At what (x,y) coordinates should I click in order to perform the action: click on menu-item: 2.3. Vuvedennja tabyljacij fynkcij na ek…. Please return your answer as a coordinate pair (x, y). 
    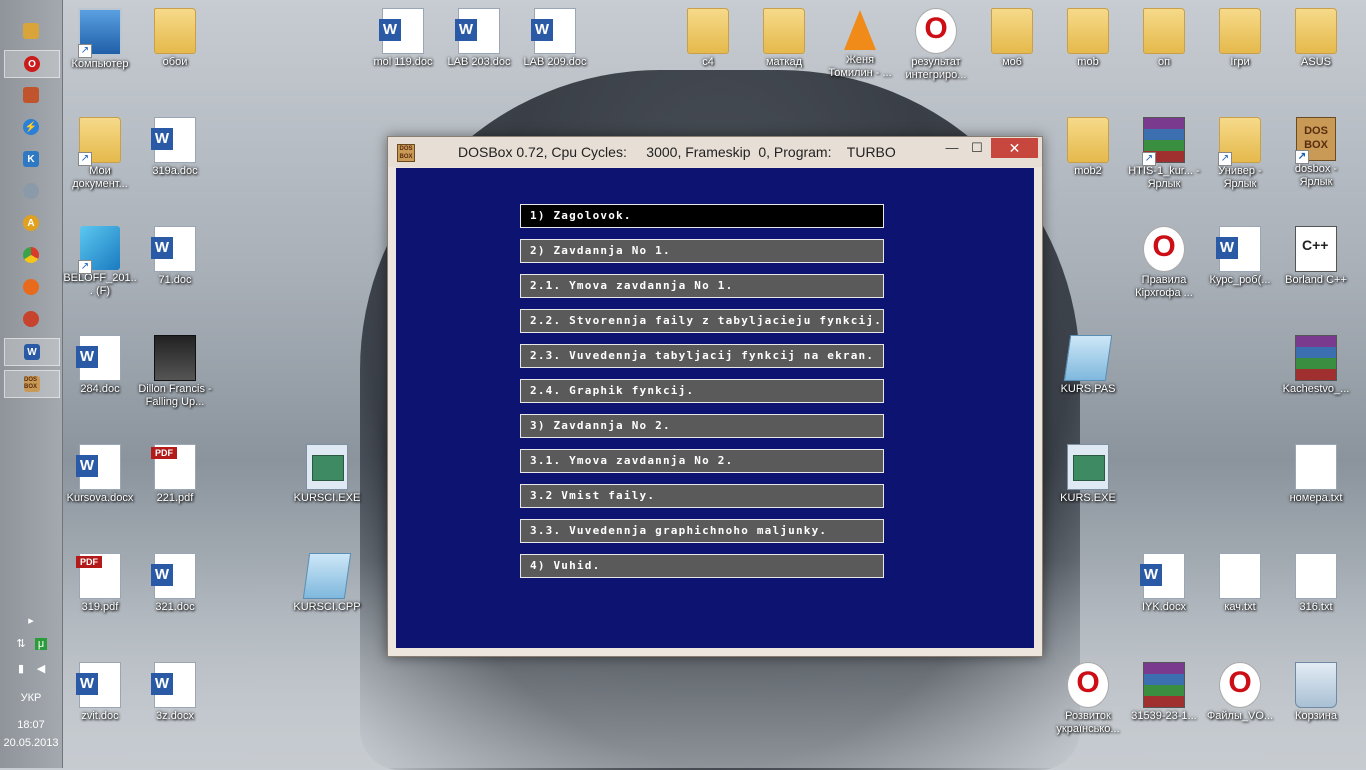
    Looking at the image, I should click on (702, 356).